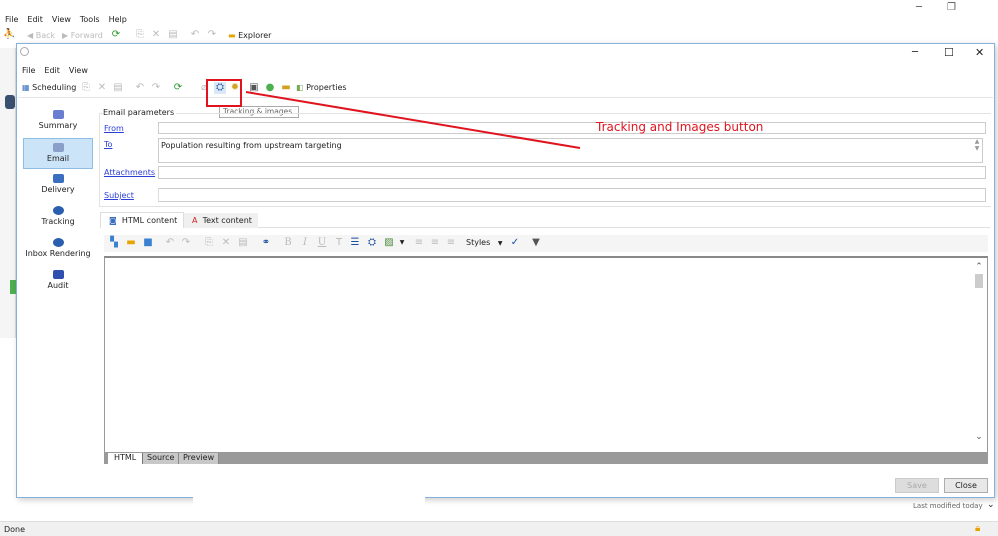  Describe the element at coordinates (58, 125) in the screenshot. I see `nav-label: Summary` at that location.